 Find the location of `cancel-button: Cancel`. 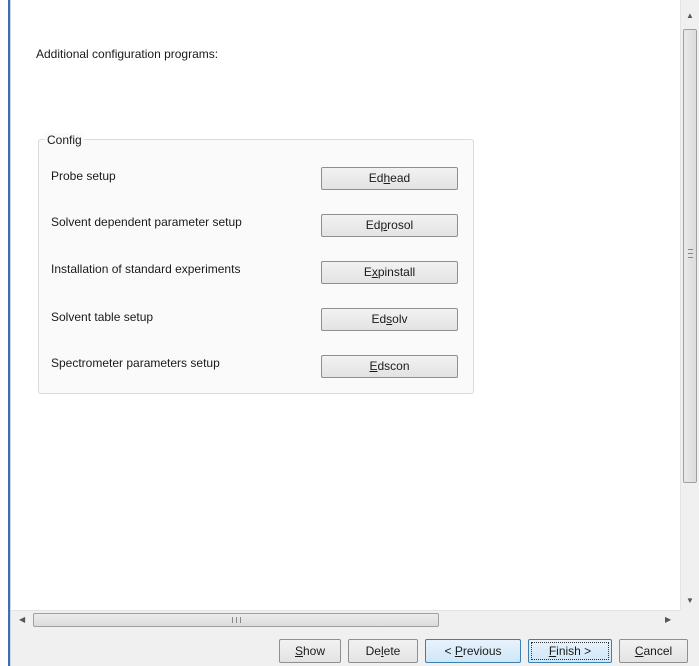

cancel-button: Cancel is located at coordinates (653, 651).